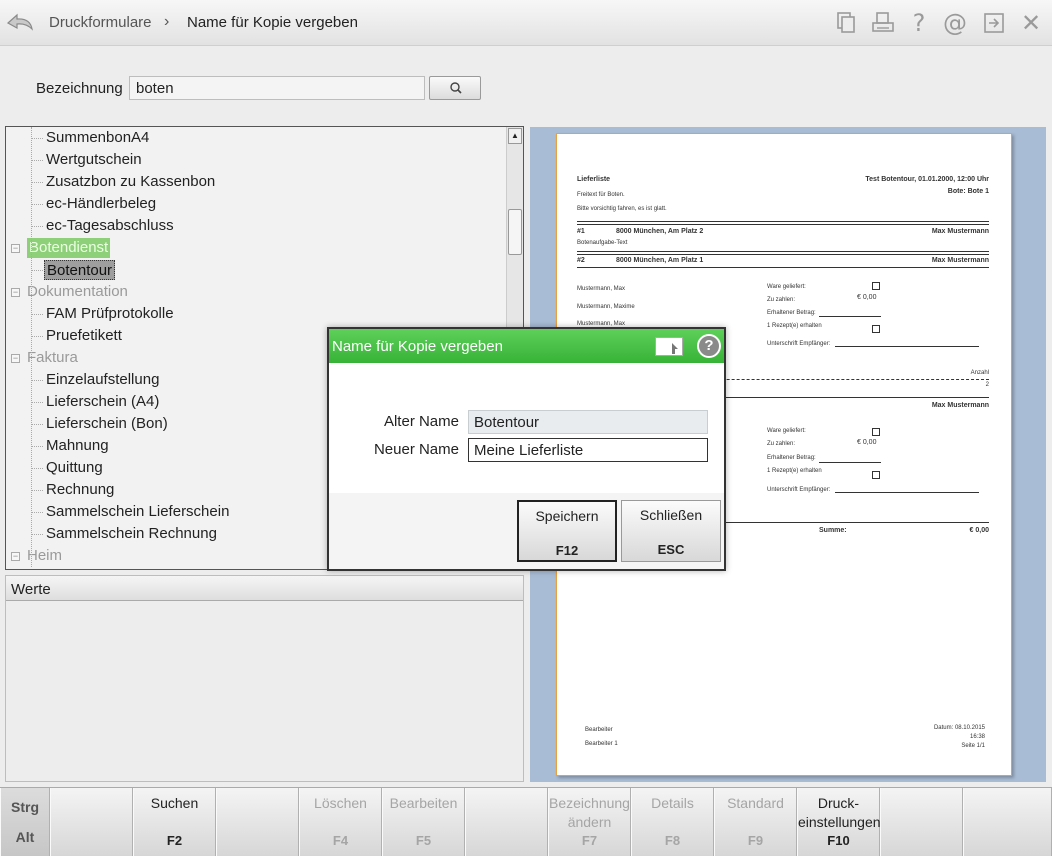 The height and width of the screenshot is (856, 1052). I want to click on fkey-f8: Details F8, so click(672, 822).